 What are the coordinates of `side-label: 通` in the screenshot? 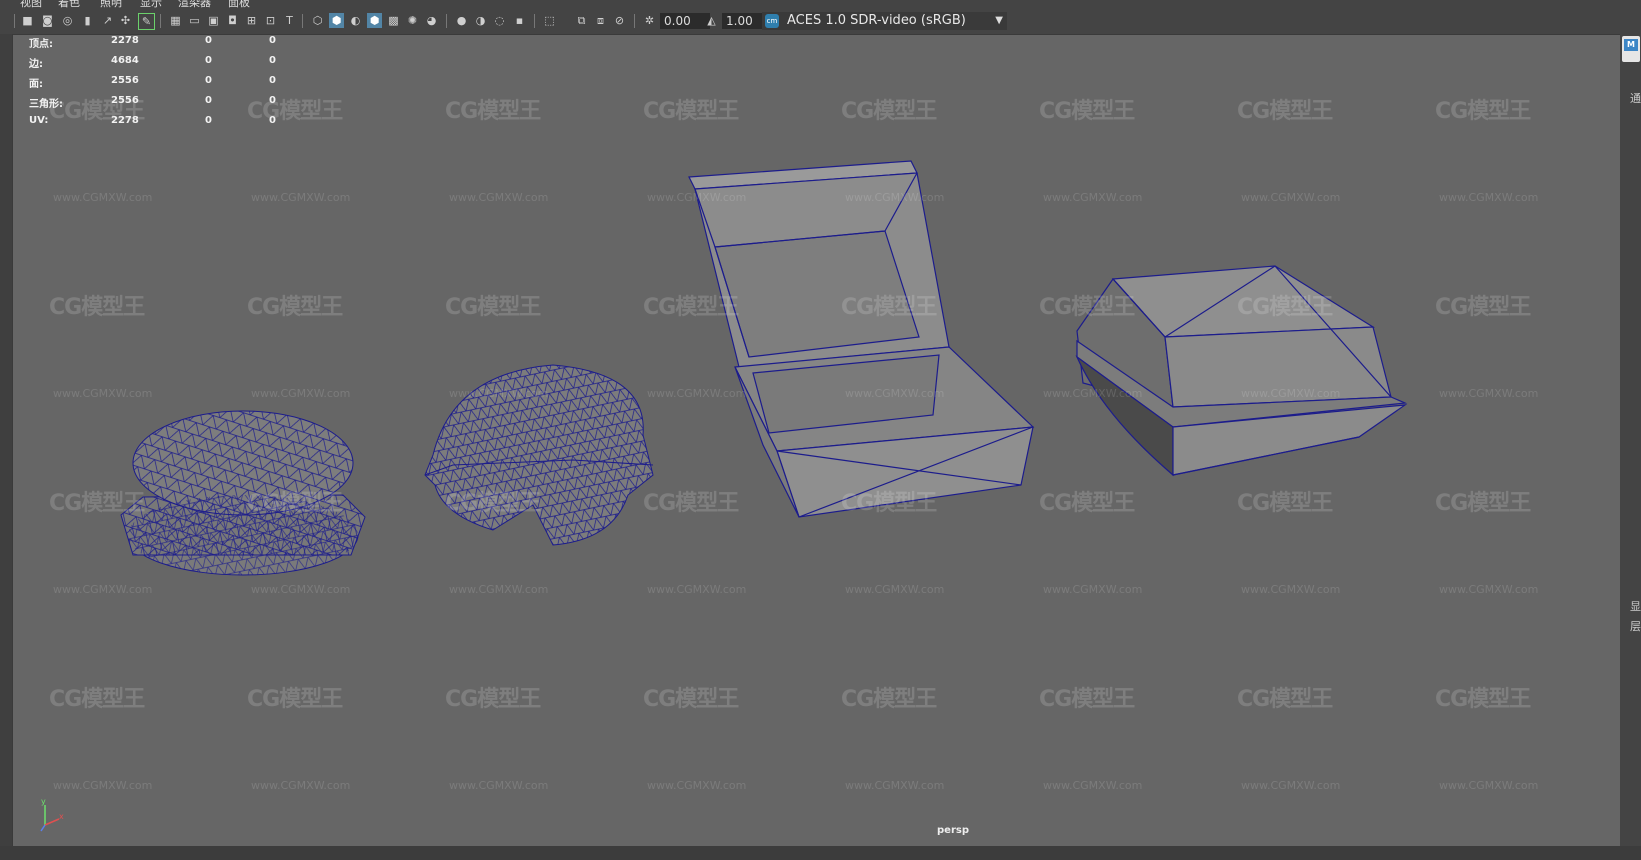 It's located at (1635, 98).